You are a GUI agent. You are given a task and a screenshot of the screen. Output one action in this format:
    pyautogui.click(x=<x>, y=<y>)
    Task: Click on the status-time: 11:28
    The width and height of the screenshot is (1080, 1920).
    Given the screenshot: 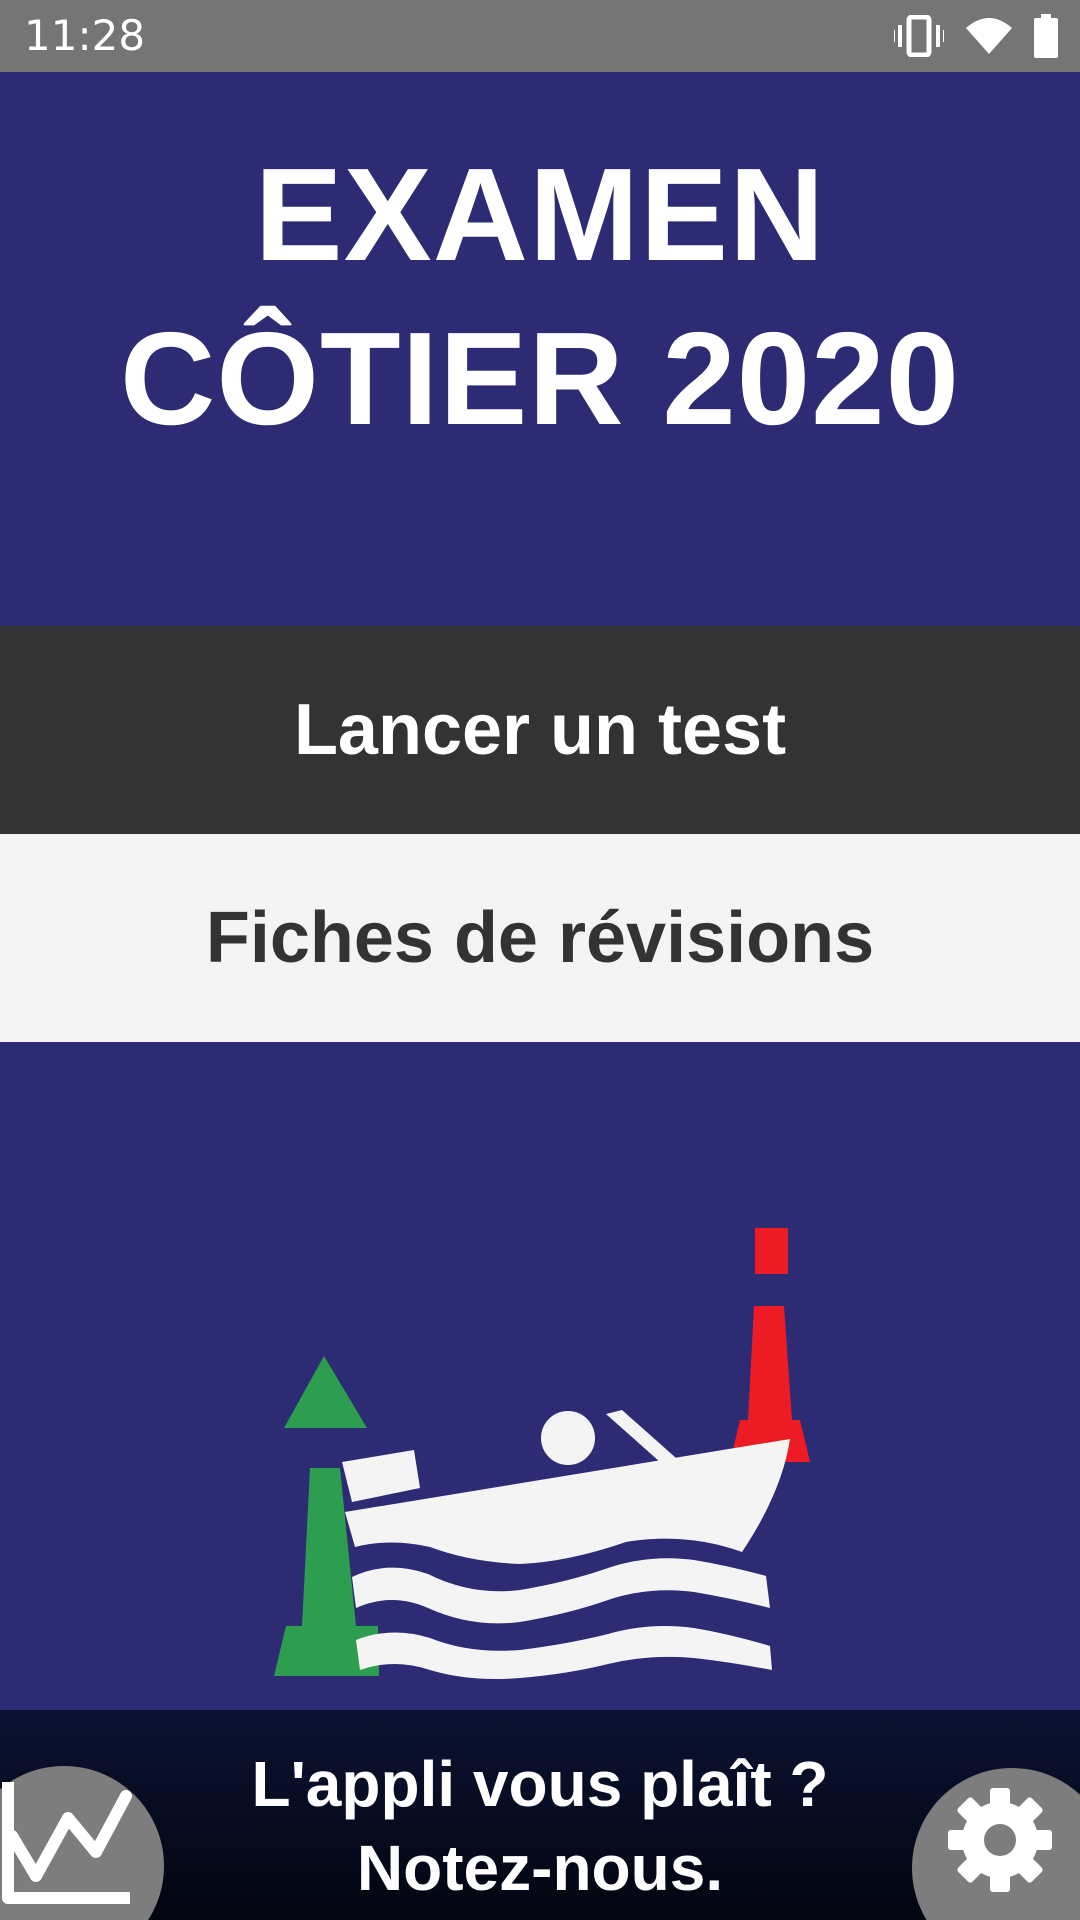 What is the action you would take?
    pyautogui.click(x=85, y=35)
    